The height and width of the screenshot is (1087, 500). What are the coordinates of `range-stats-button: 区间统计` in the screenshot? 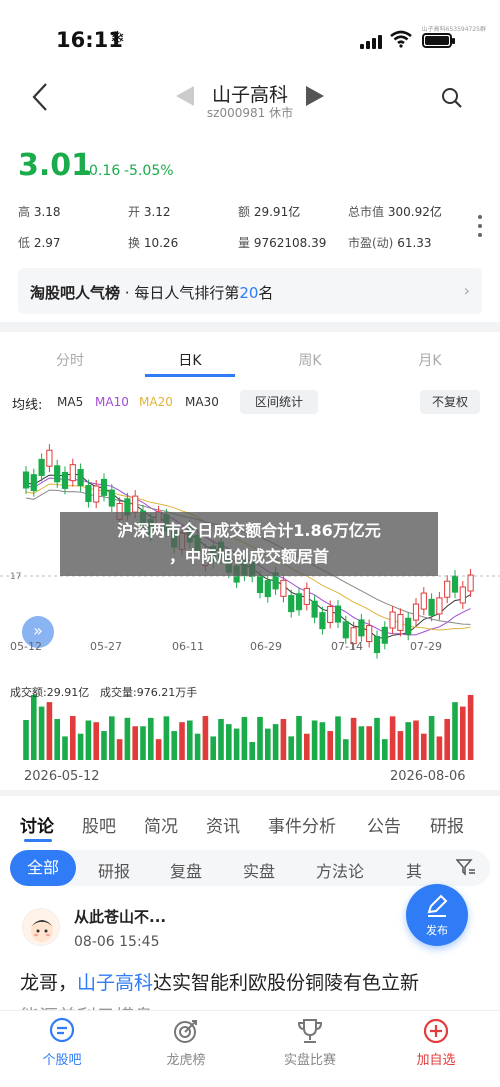 It's located at (279, 402).